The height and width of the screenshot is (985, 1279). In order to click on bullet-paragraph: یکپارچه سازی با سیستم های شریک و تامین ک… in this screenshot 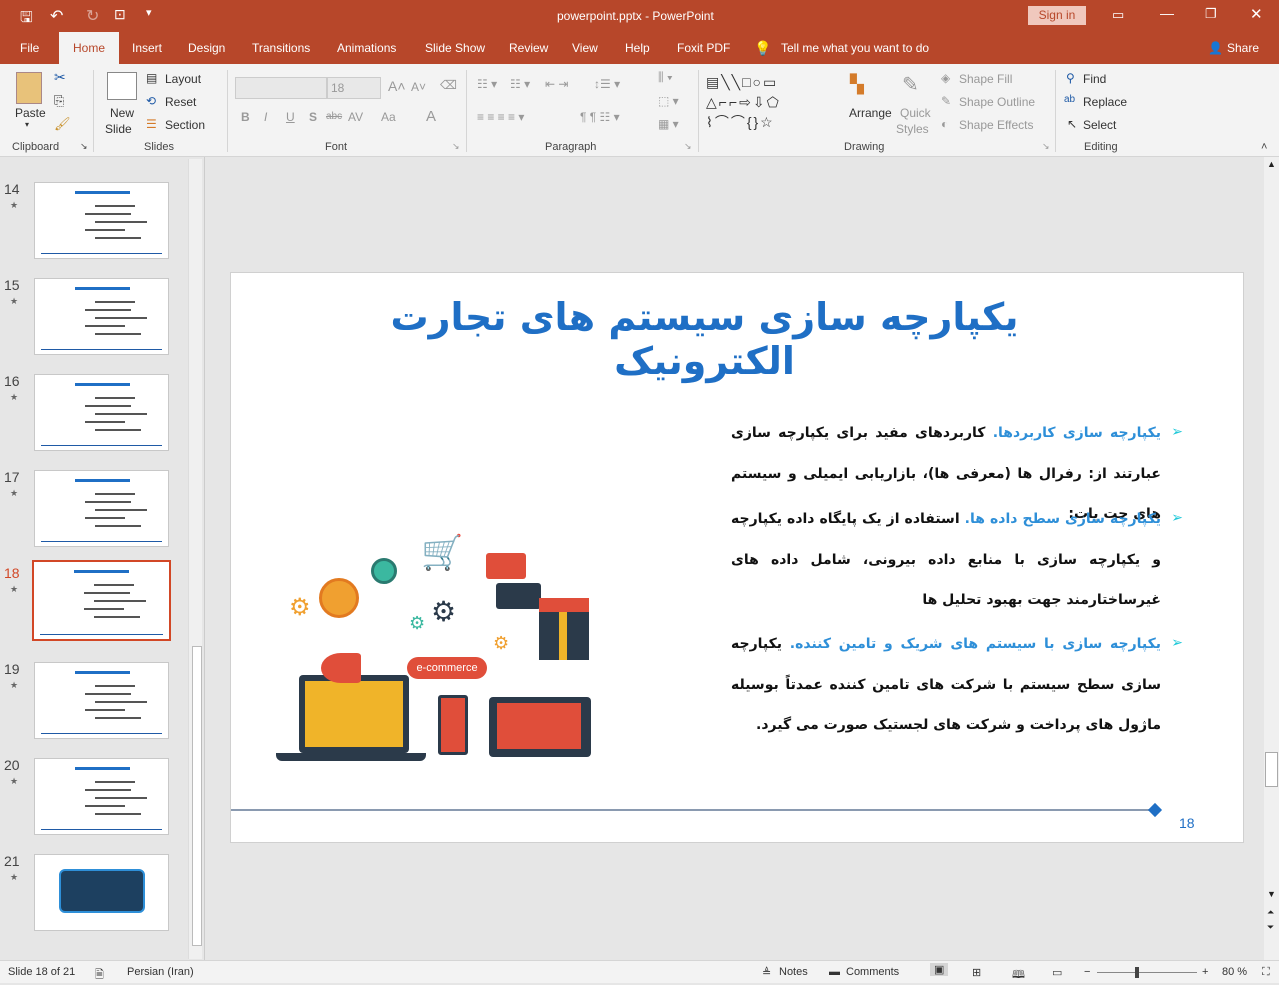, I will do `click(946, 685)`.